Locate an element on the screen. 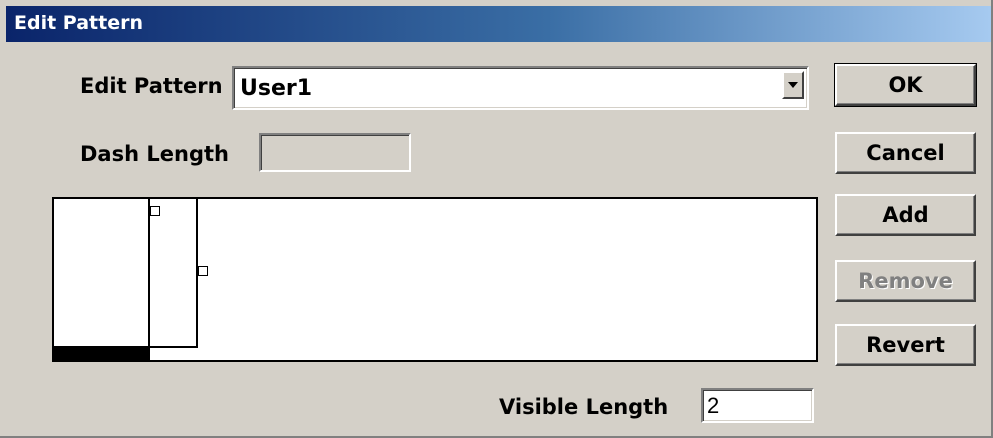 Image resolution: width=993 pixels, height=438 pixels. edit-pattern-combobox: User1 is located at coordinates (520, 88).